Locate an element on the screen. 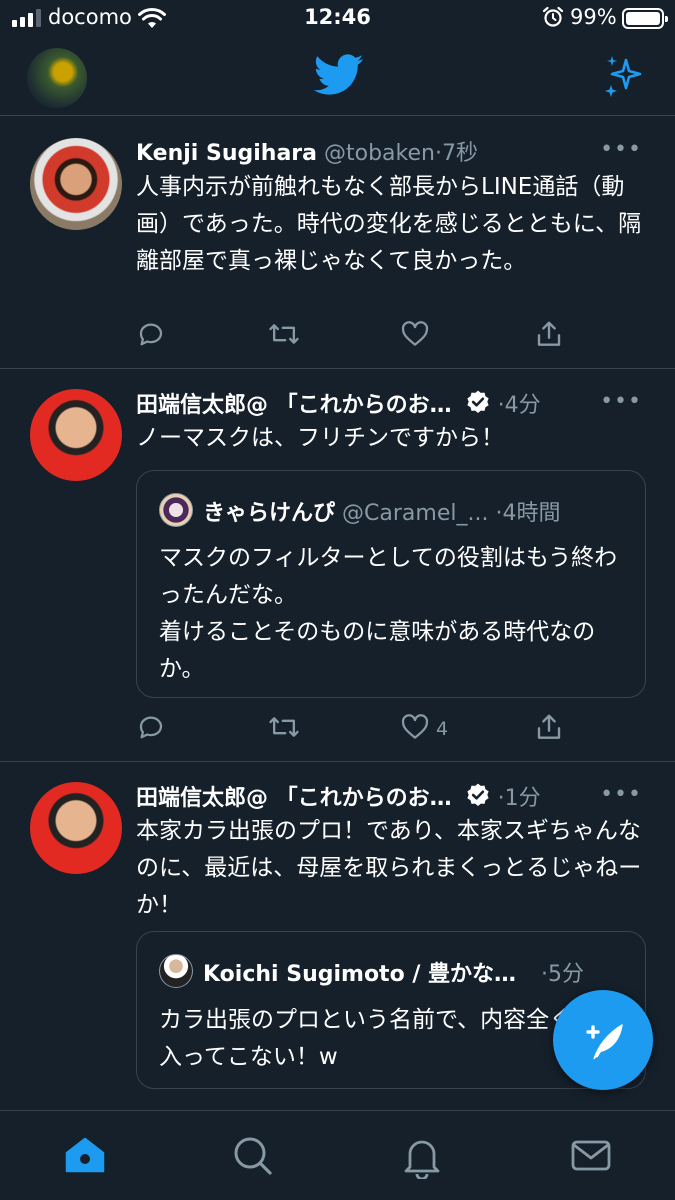  quoted-timestamp: 5分 is located at coordinates (566, 974).